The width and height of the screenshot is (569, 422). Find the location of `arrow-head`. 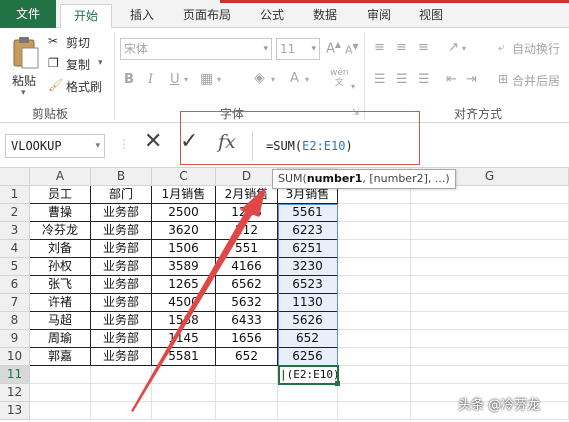

arrow-head is located at coordinates (253, 202).